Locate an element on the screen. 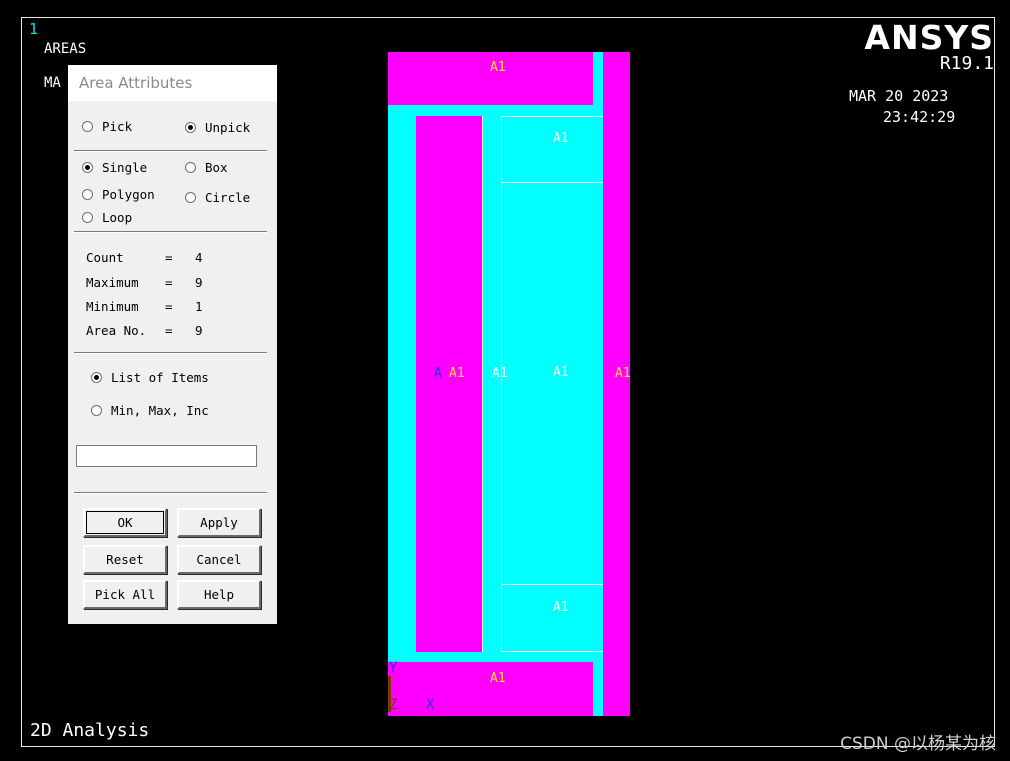 The height and width of the screenshot is (761, 1010). radio-single: Single is located at coordinates (114, 167).